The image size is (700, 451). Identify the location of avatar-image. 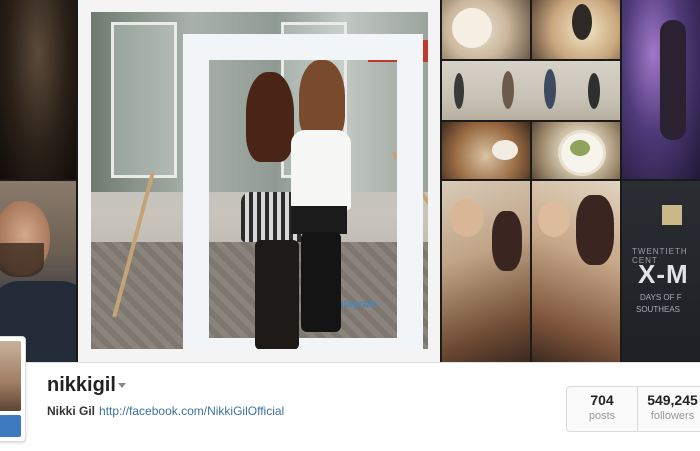
(10, 376).